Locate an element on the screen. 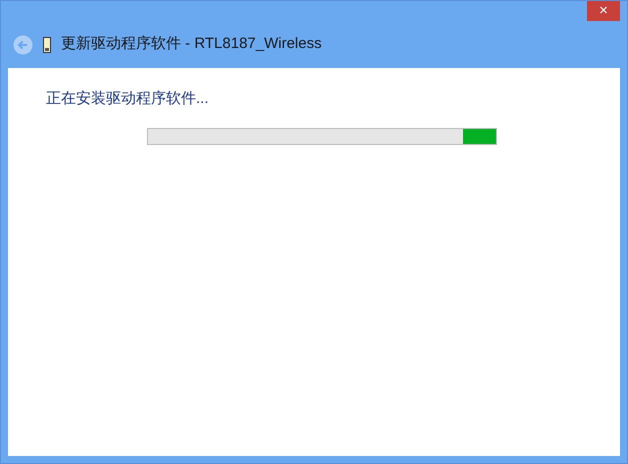 This screenshot has height=464, width=628. device-icon is located at coordinates (47, 44).